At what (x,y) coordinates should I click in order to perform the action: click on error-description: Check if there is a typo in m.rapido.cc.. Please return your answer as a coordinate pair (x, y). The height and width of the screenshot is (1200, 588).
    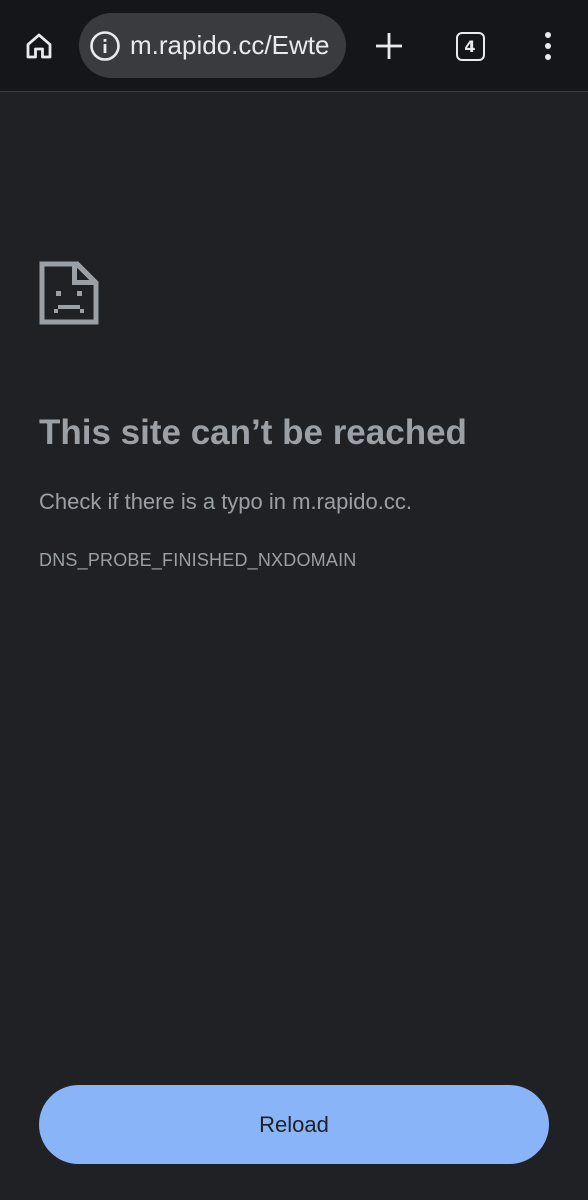
    Looking at the image, I should click on (225, 501).